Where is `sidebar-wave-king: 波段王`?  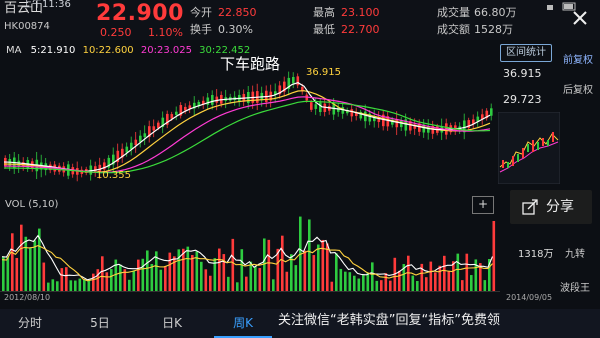 sidebar-wave-king: 波段王 is located at coordinates (575, 289).